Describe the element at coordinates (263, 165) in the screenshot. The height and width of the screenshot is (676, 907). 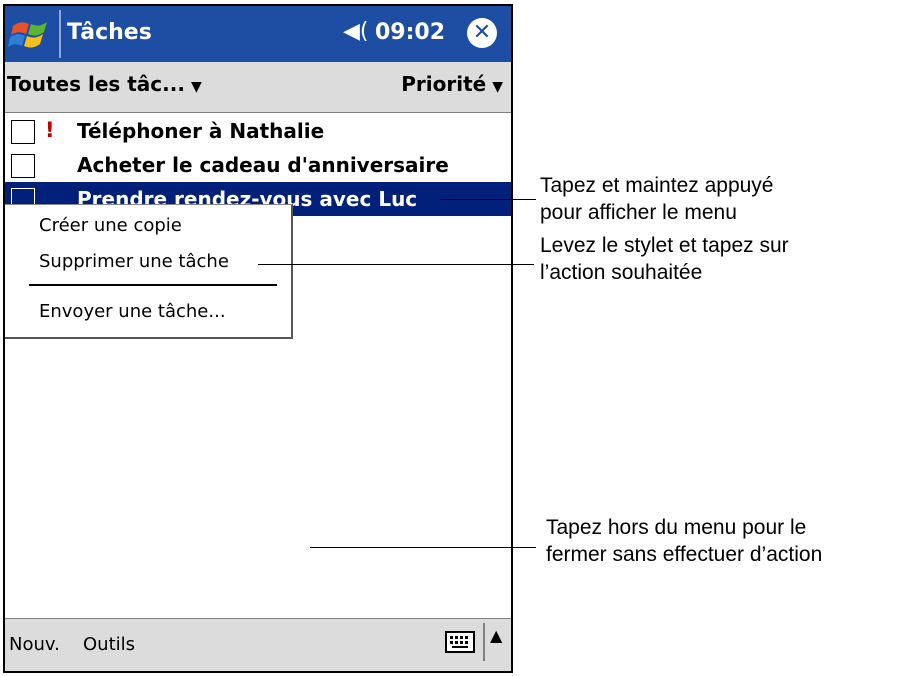
I see `task-label: Acheter le cadeau d'anniversaire` at that location.